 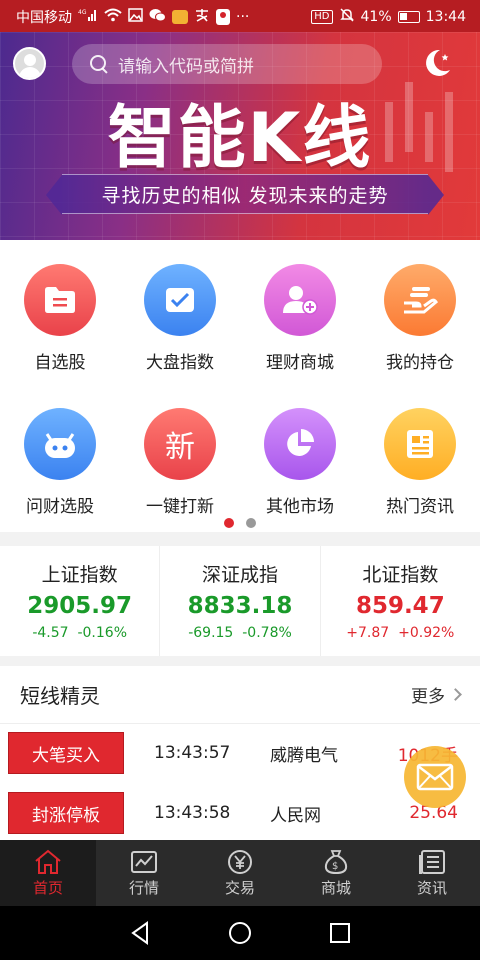 I want to click on menu-item-my-holdings: 我的持仓, so click(x=420, y=318).